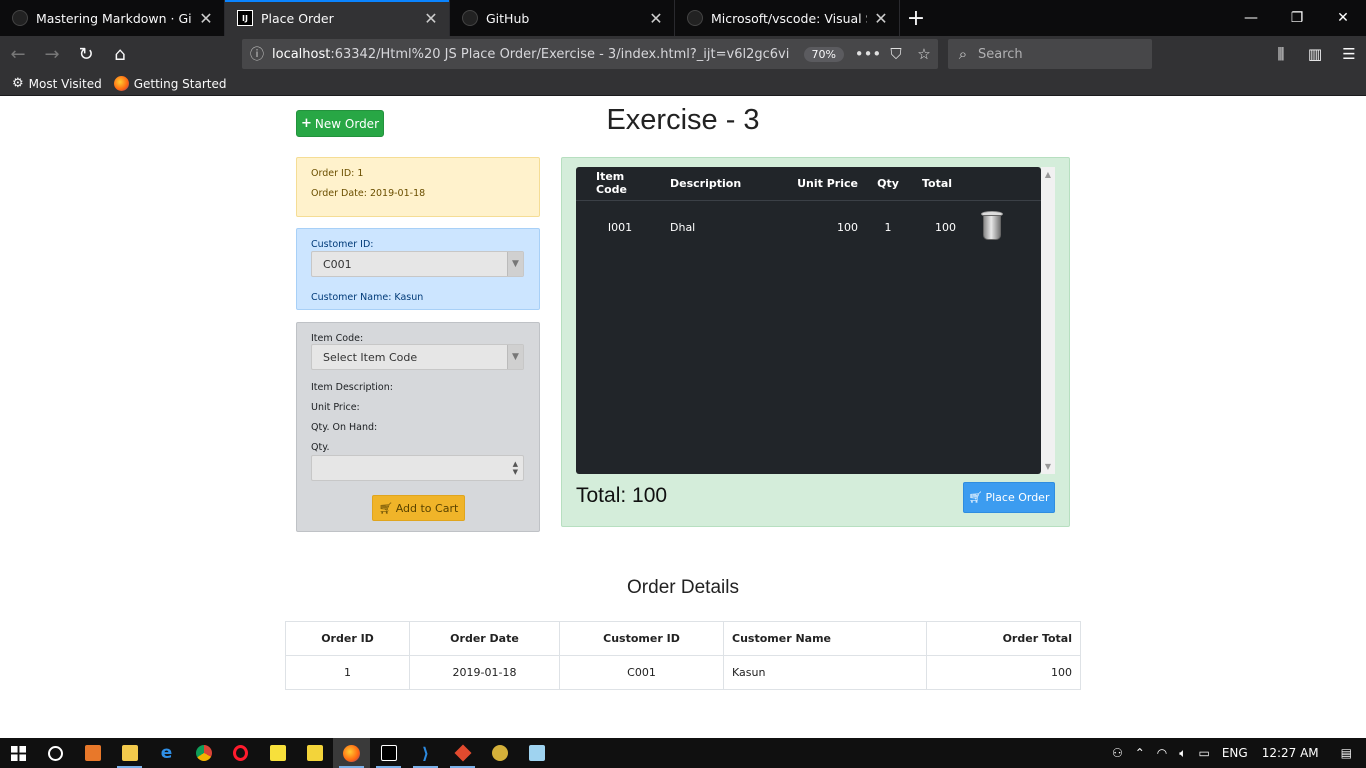  I want to click on sidebar-icon: ▥, so click(1315, 54).